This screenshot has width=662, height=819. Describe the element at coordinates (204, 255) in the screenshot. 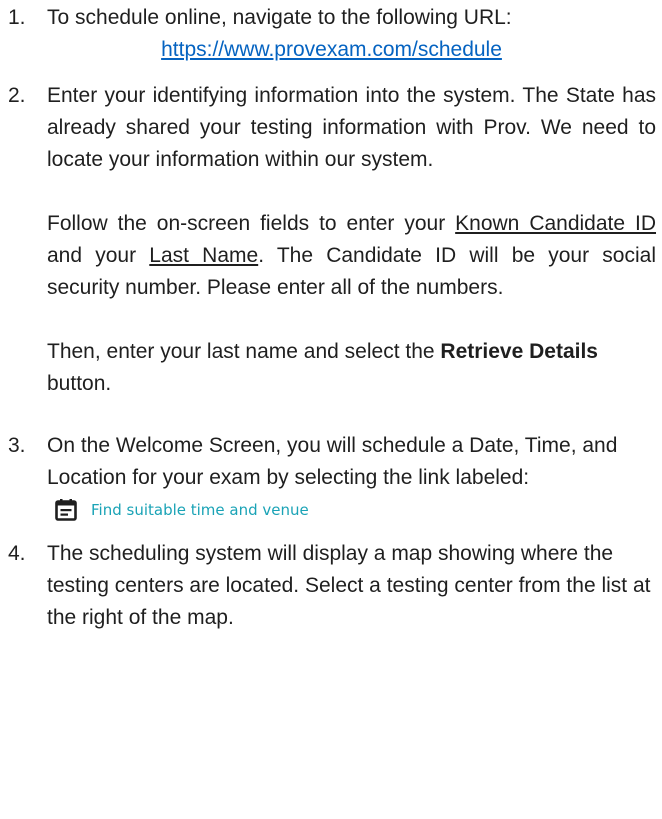

I see `last-name-label: Last Name` at that location.